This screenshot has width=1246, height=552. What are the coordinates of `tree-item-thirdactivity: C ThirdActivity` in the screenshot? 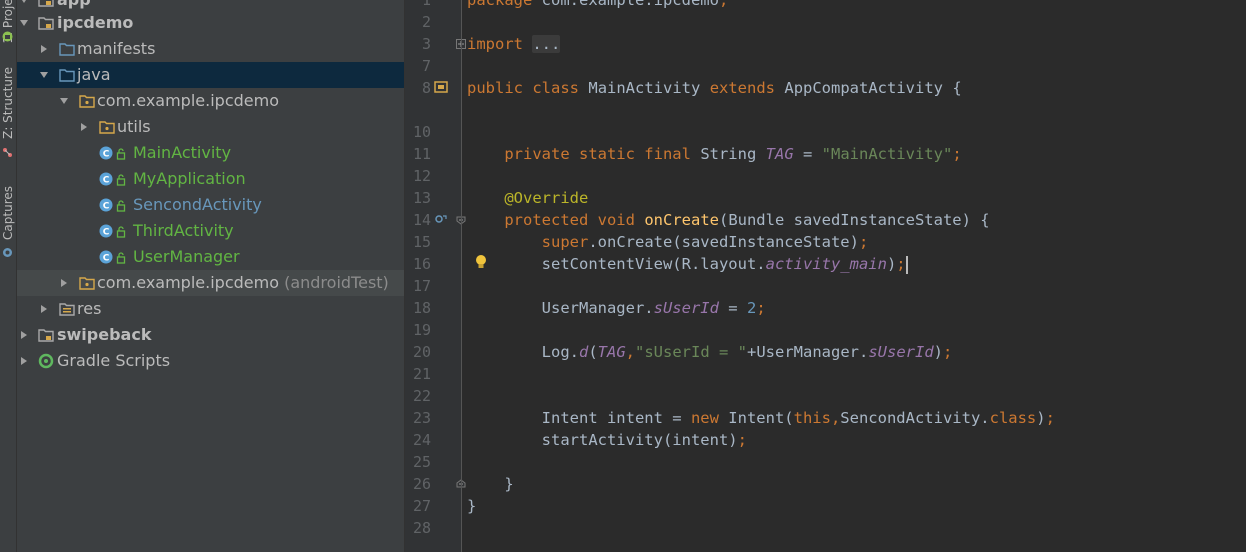 It's located at (210, 231).